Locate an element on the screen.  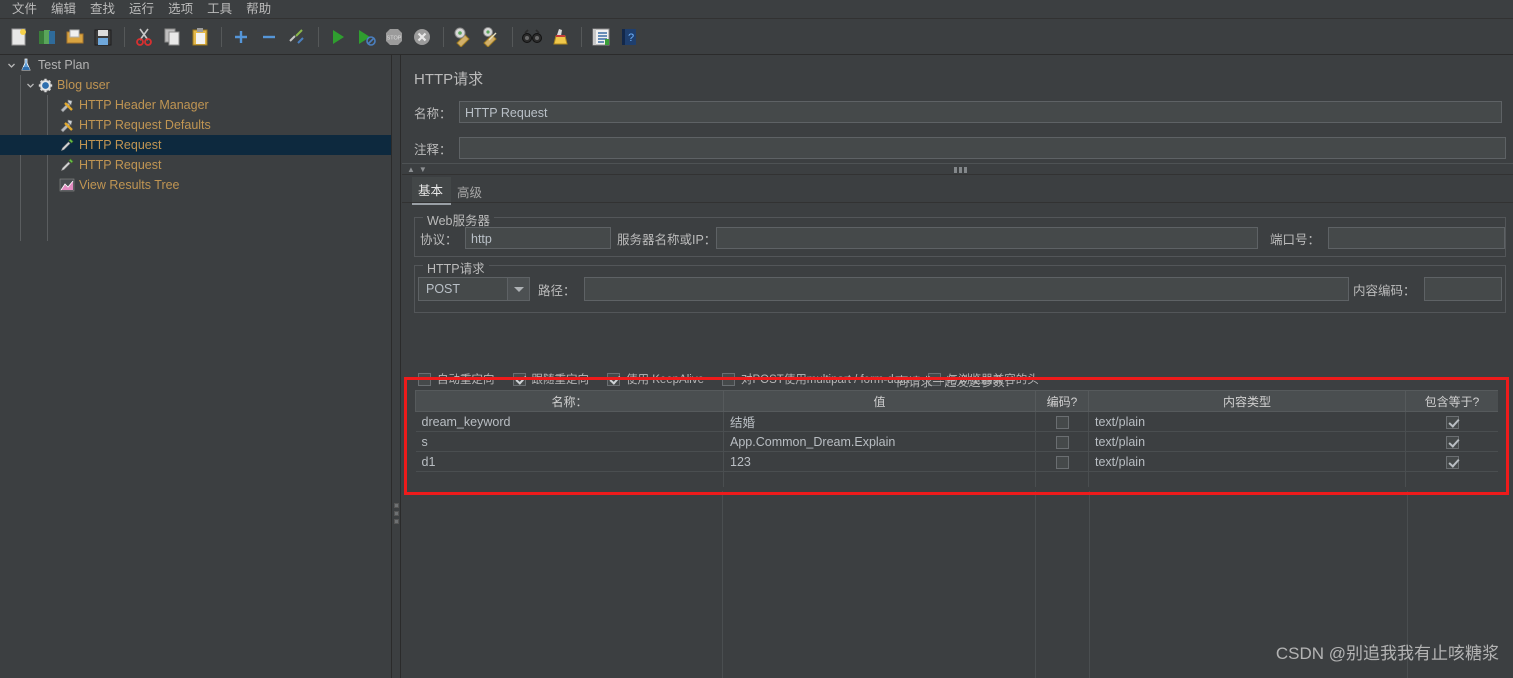
vertical-splitter is located at coordinates (396, 366).